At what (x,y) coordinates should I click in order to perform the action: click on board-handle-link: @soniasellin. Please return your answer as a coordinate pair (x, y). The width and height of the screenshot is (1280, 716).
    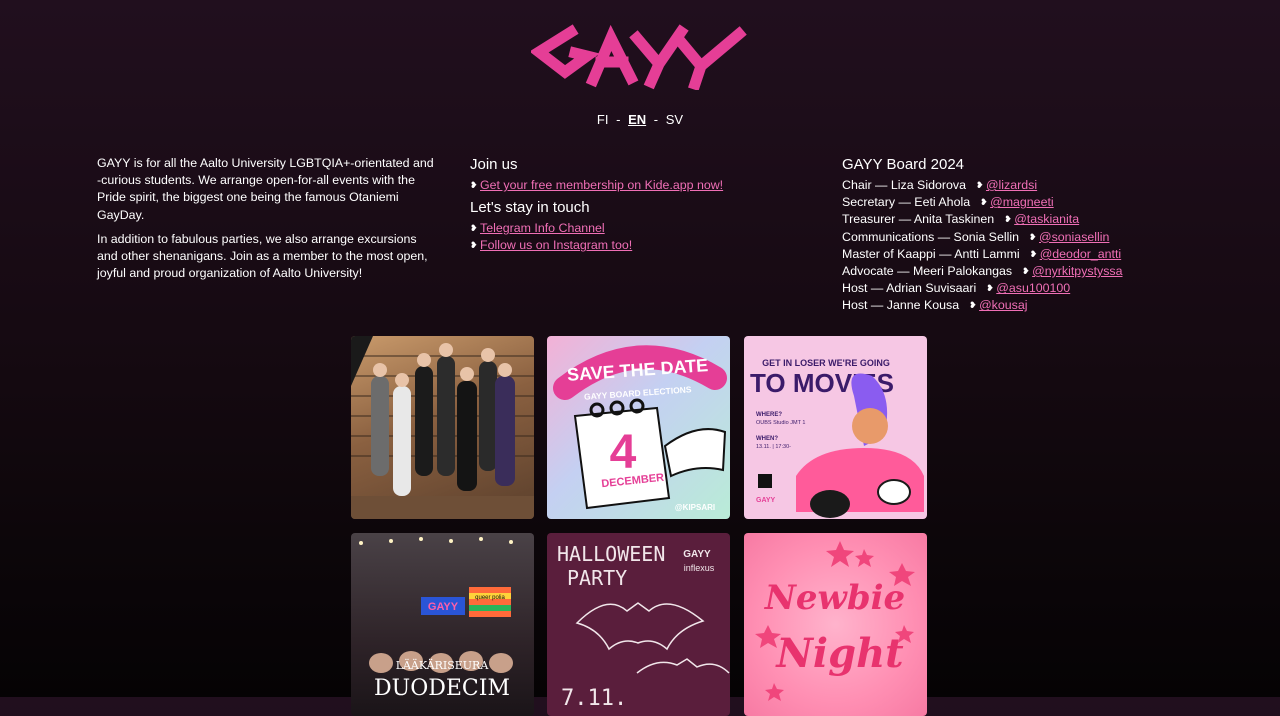
    Looking at the image, I should click on (1074, 237).